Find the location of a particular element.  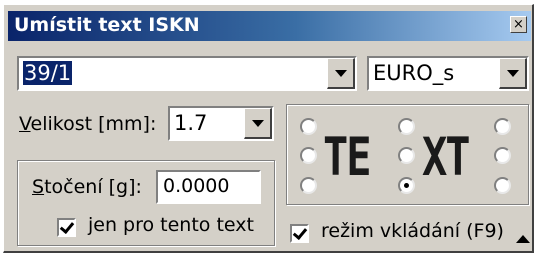

parcel-value: 39/1 is located at coordinates (48, 73).